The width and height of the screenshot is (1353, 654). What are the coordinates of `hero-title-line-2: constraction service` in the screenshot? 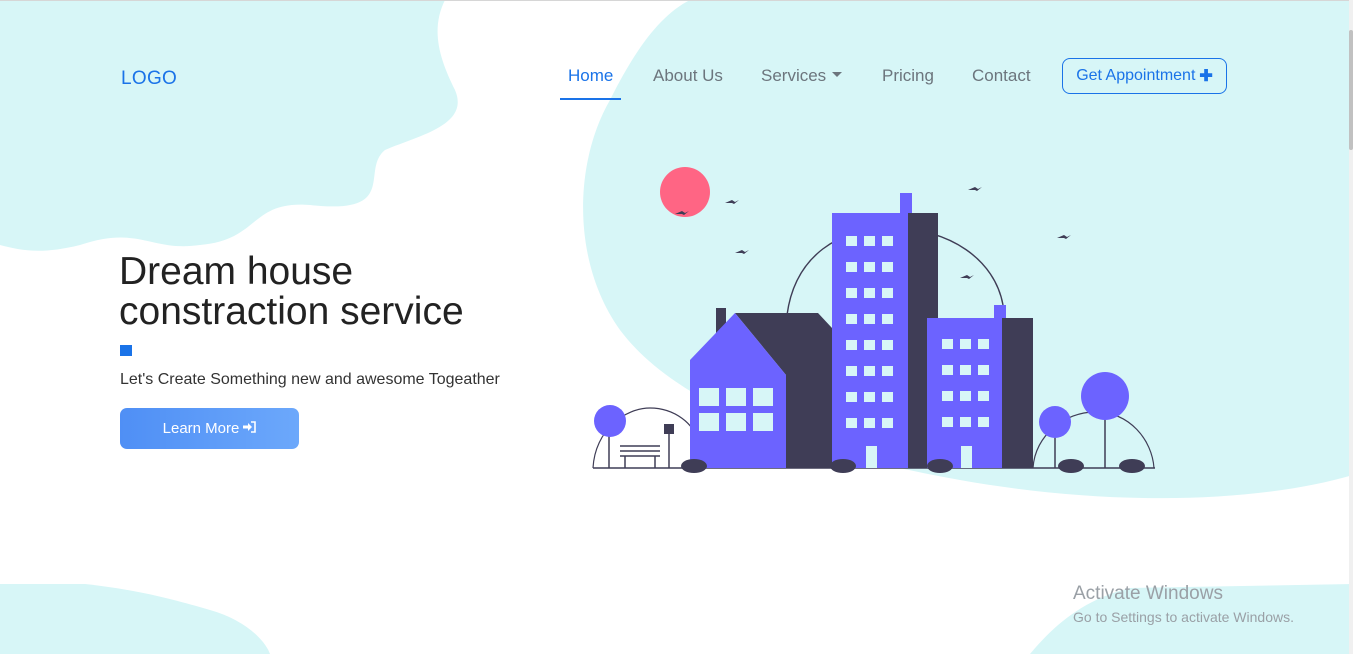 It's located at (291, 311).